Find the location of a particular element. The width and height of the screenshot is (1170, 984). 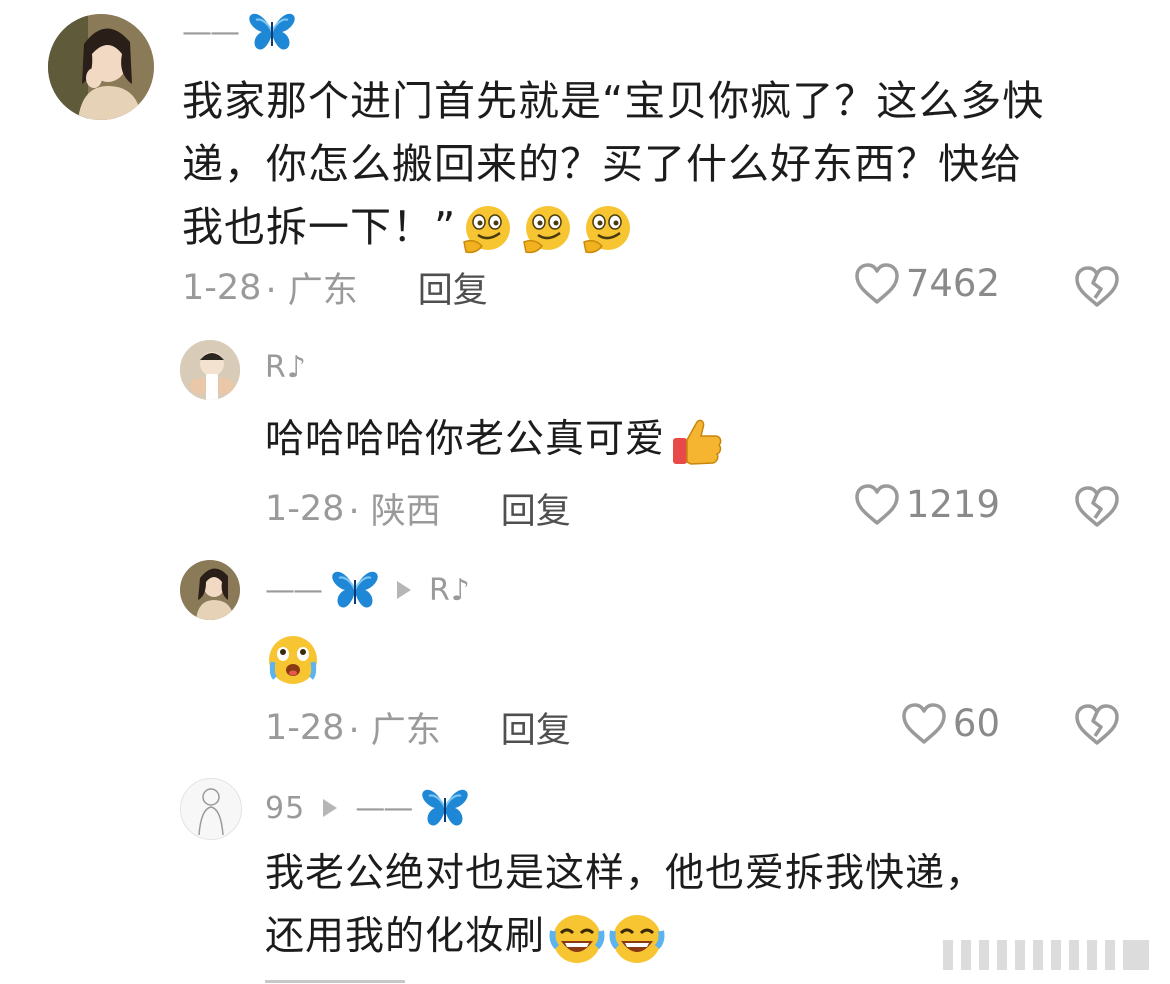

author-line: —— R♪ is located at coordinates (368, 590).